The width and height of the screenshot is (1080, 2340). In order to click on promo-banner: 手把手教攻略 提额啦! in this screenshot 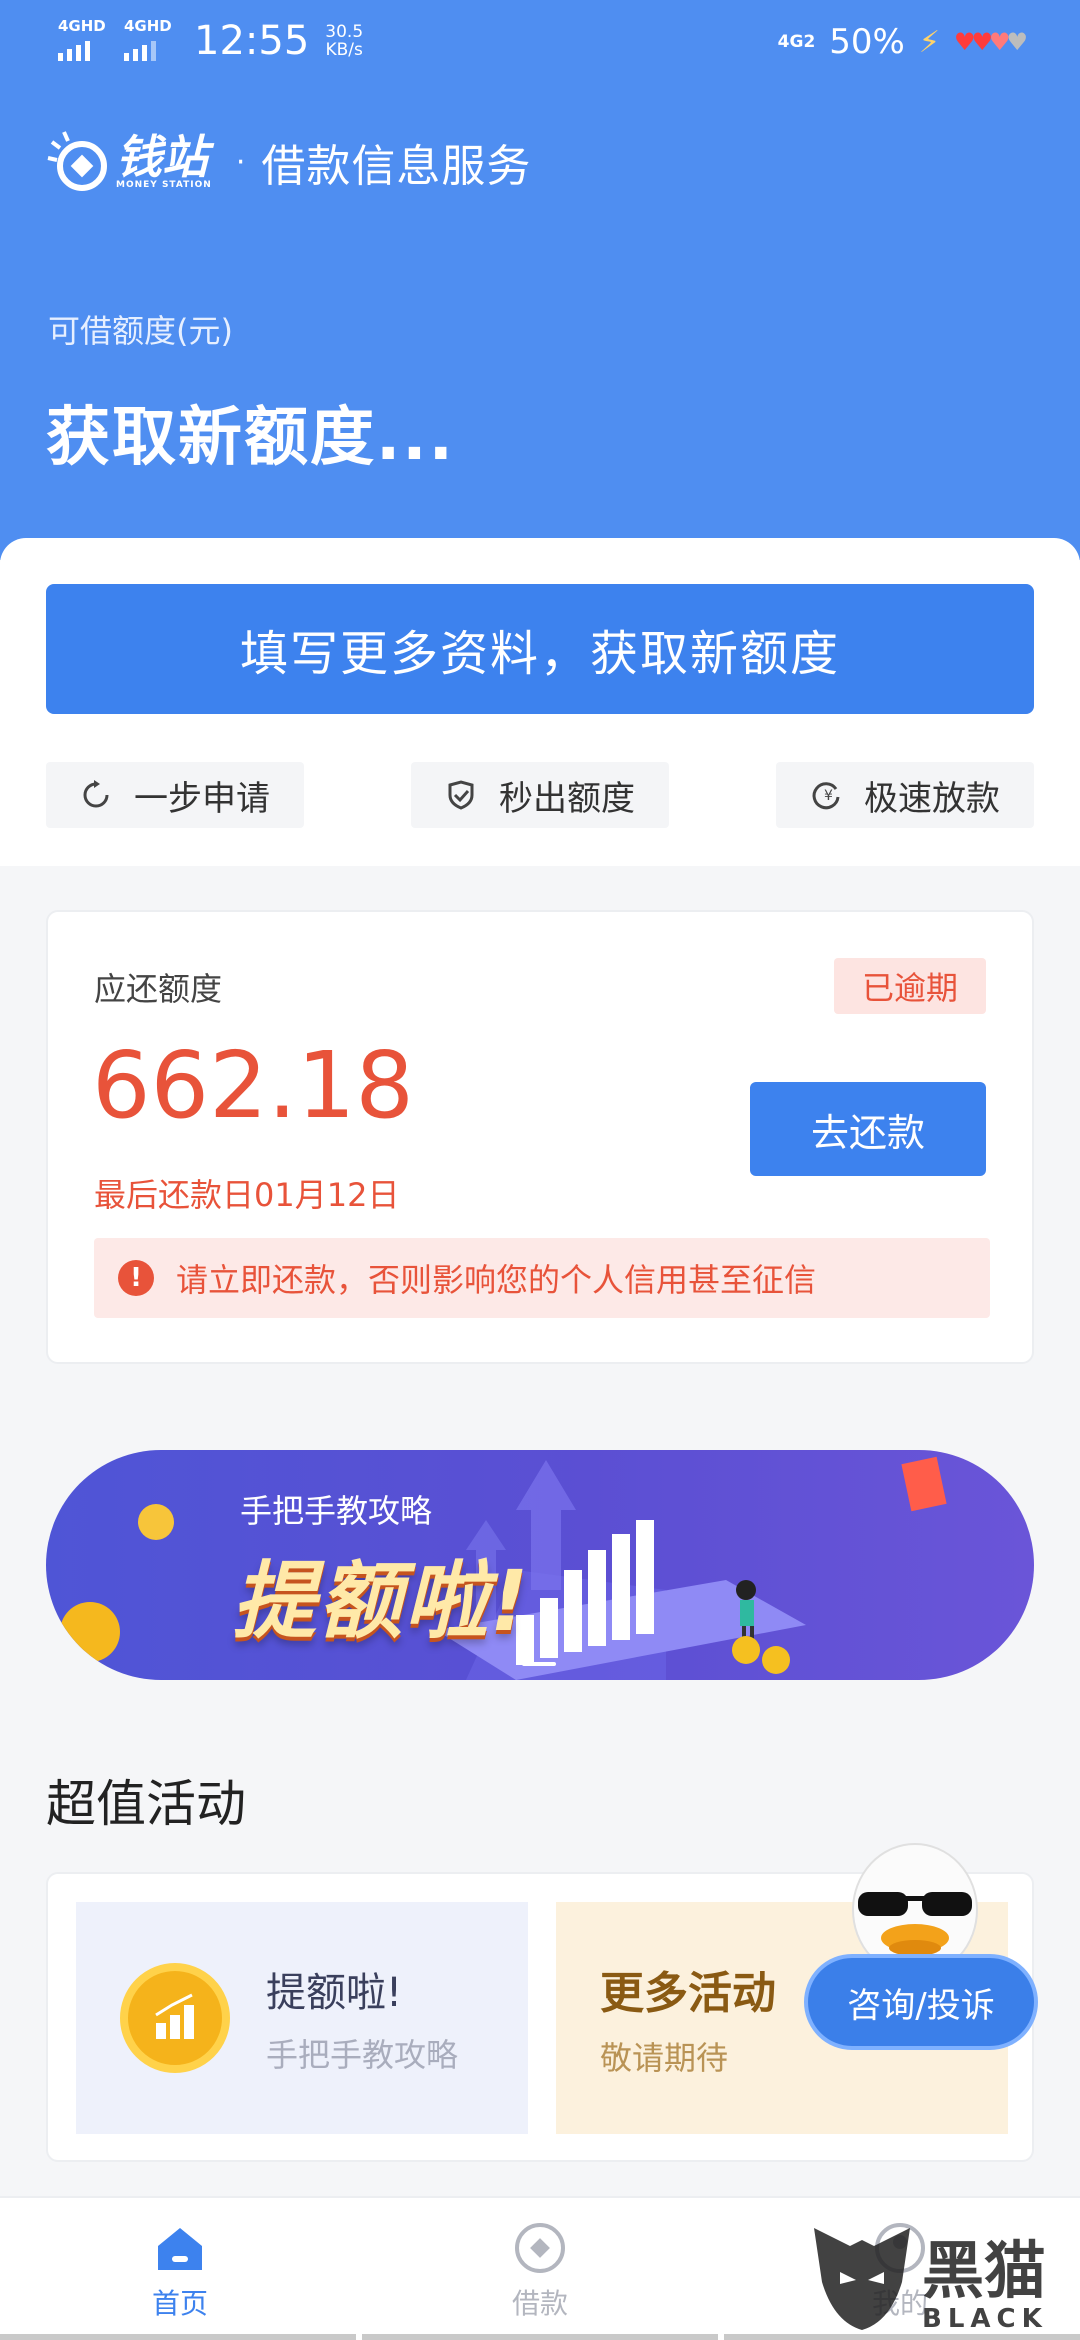, I will do `click(540, 1565)`.